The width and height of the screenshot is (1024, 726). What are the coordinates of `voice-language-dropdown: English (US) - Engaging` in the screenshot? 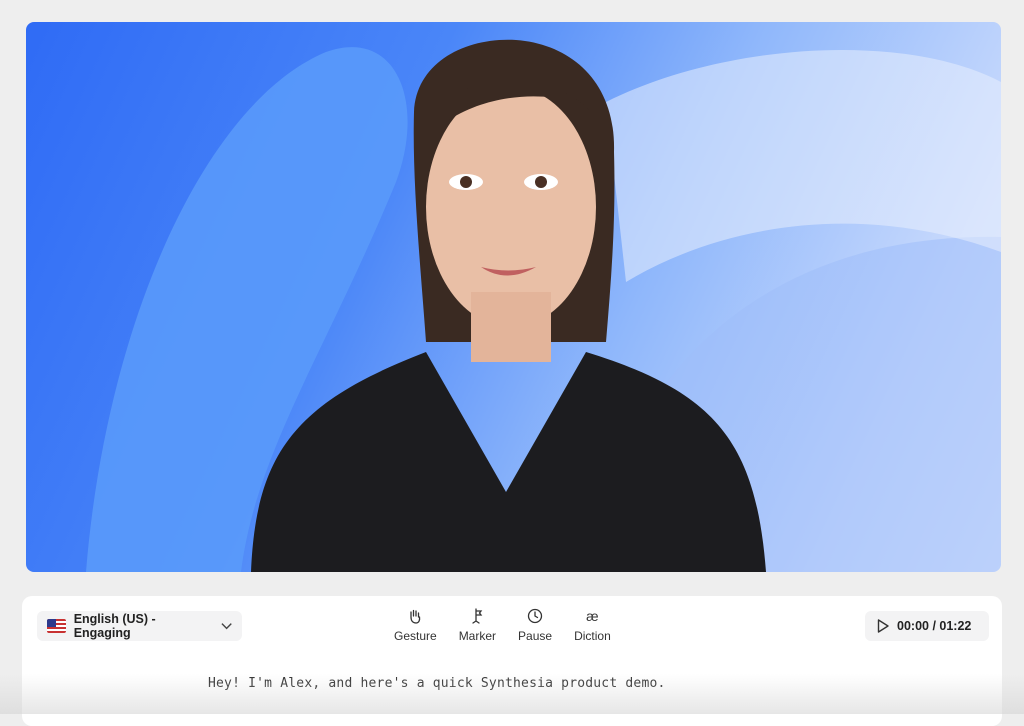 It's located at (139, 626).